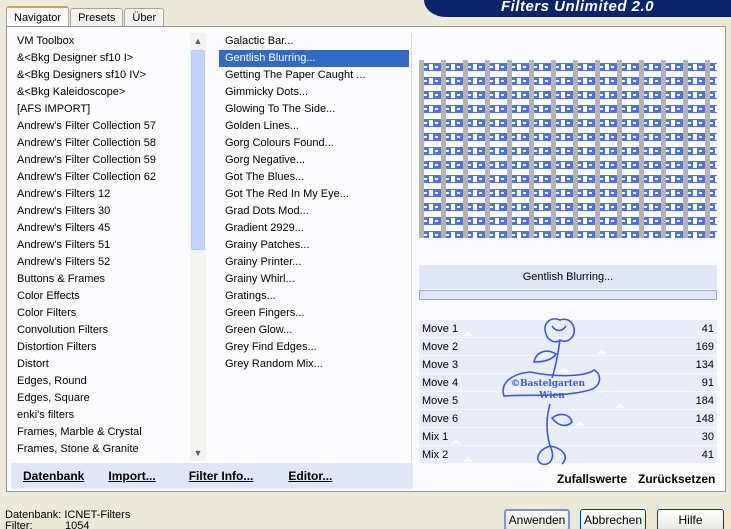 This screenshot has height=529, width=731. I want to click on apply-button: Anwenden, so click(537, 519).